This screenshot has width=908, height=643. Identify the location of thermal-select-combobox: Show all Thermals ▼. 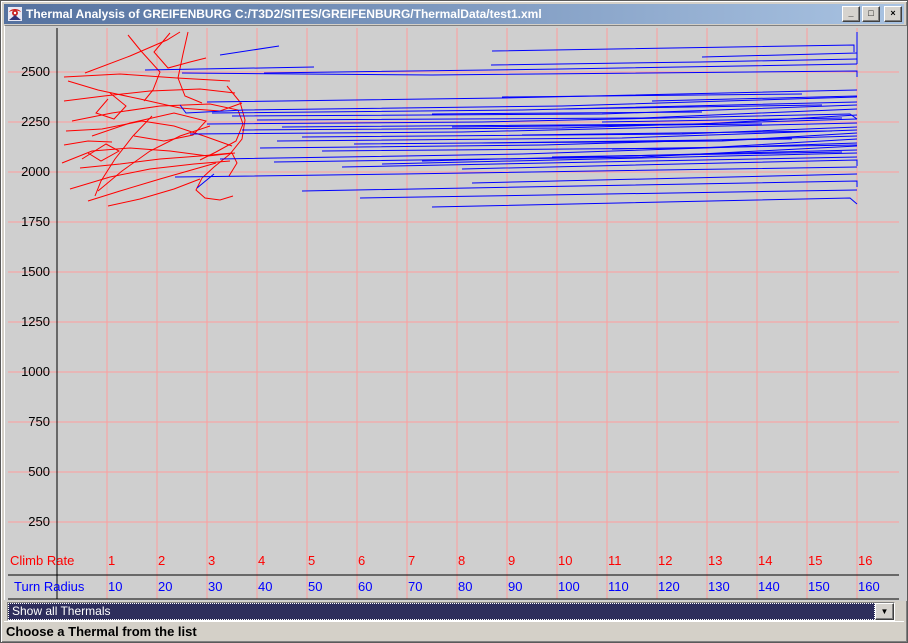
(451, 611).